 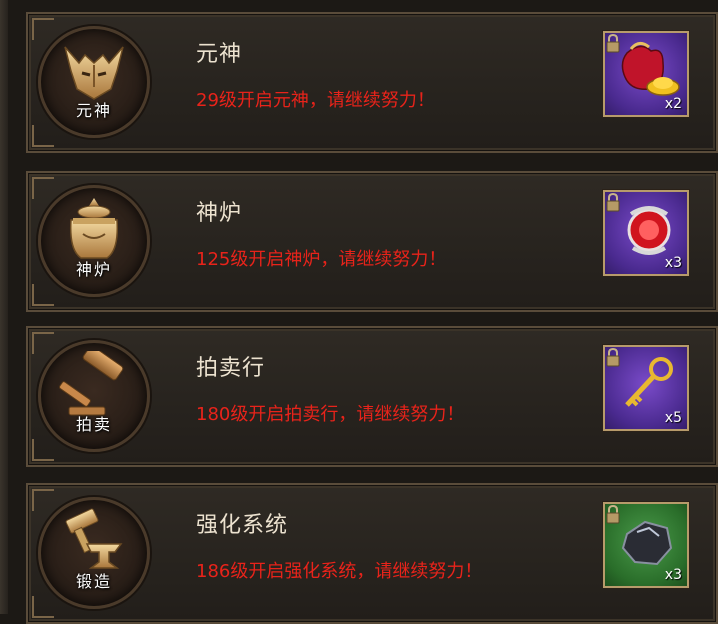 What do you see at coordinates (242, 525) in the screenshot?
I see `feature-title: 强化系统` at bounding box center [242, 525].